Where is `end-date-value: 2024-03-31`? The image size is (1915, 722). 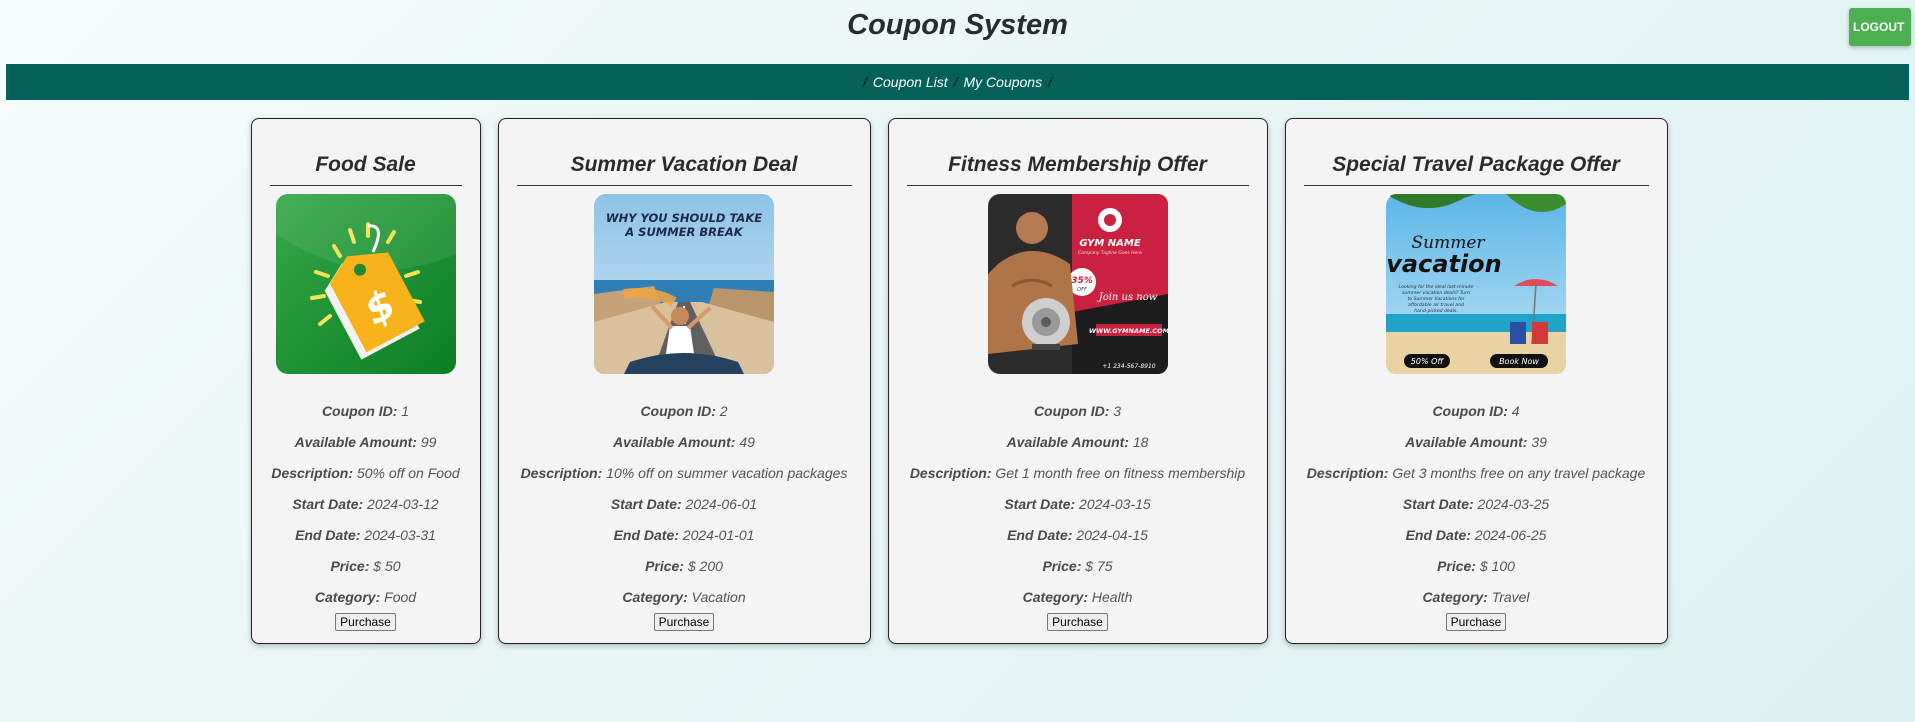
end-date-value: 2024-03-31 is located at coordinates (400, 535).